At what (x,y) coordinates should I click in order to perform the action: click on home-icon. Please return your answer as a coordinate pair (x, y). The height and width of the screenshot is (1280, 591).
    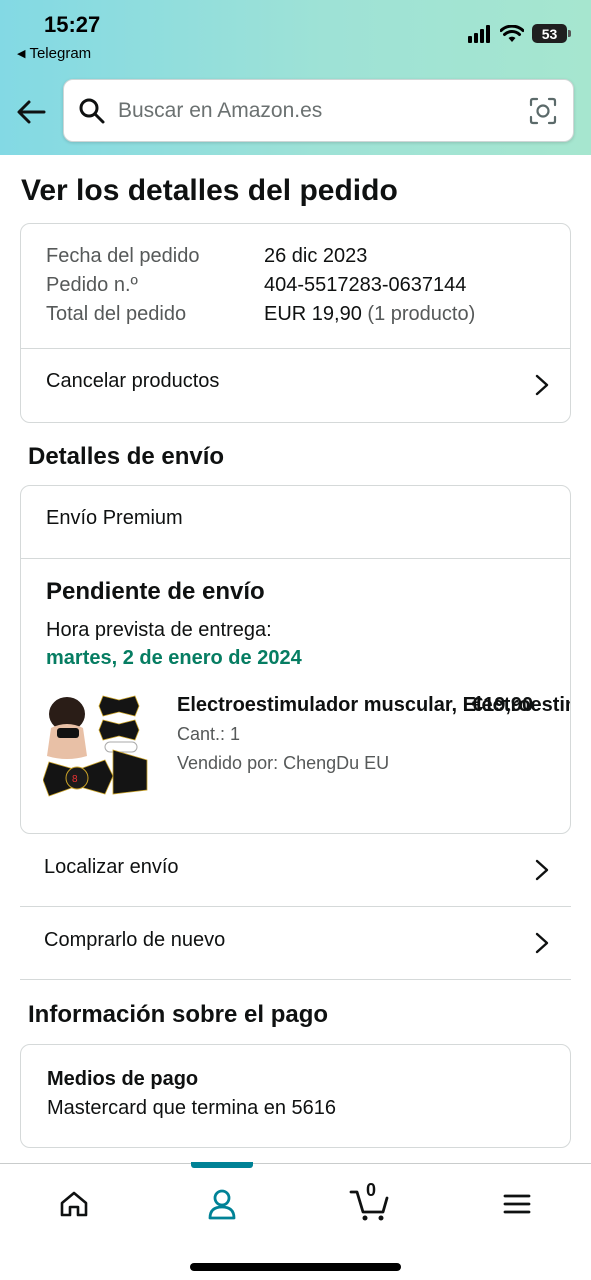
    Looking at the image, I should click on (74, 1204).